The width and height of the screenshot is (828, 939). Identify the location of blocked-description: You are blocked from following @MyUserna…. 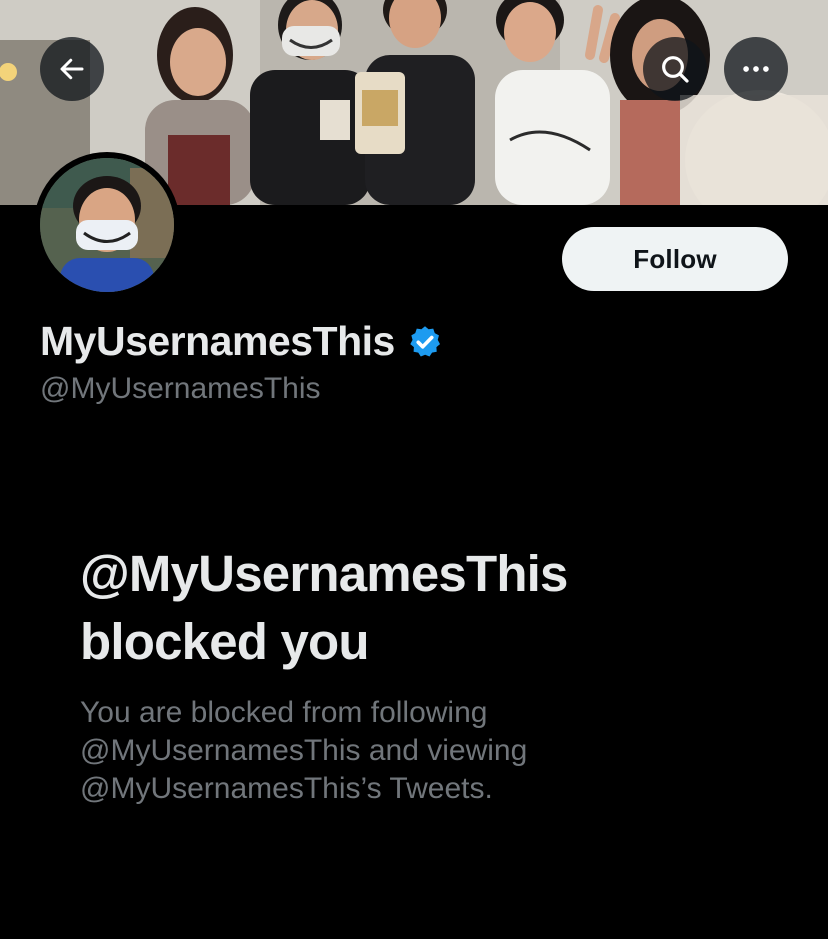
(400, 751).